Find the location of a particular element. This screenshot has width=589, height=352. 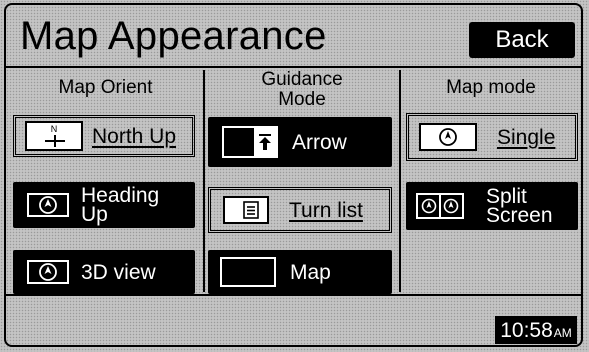

heading-compass-glyph is located at coordinates (48, 205).